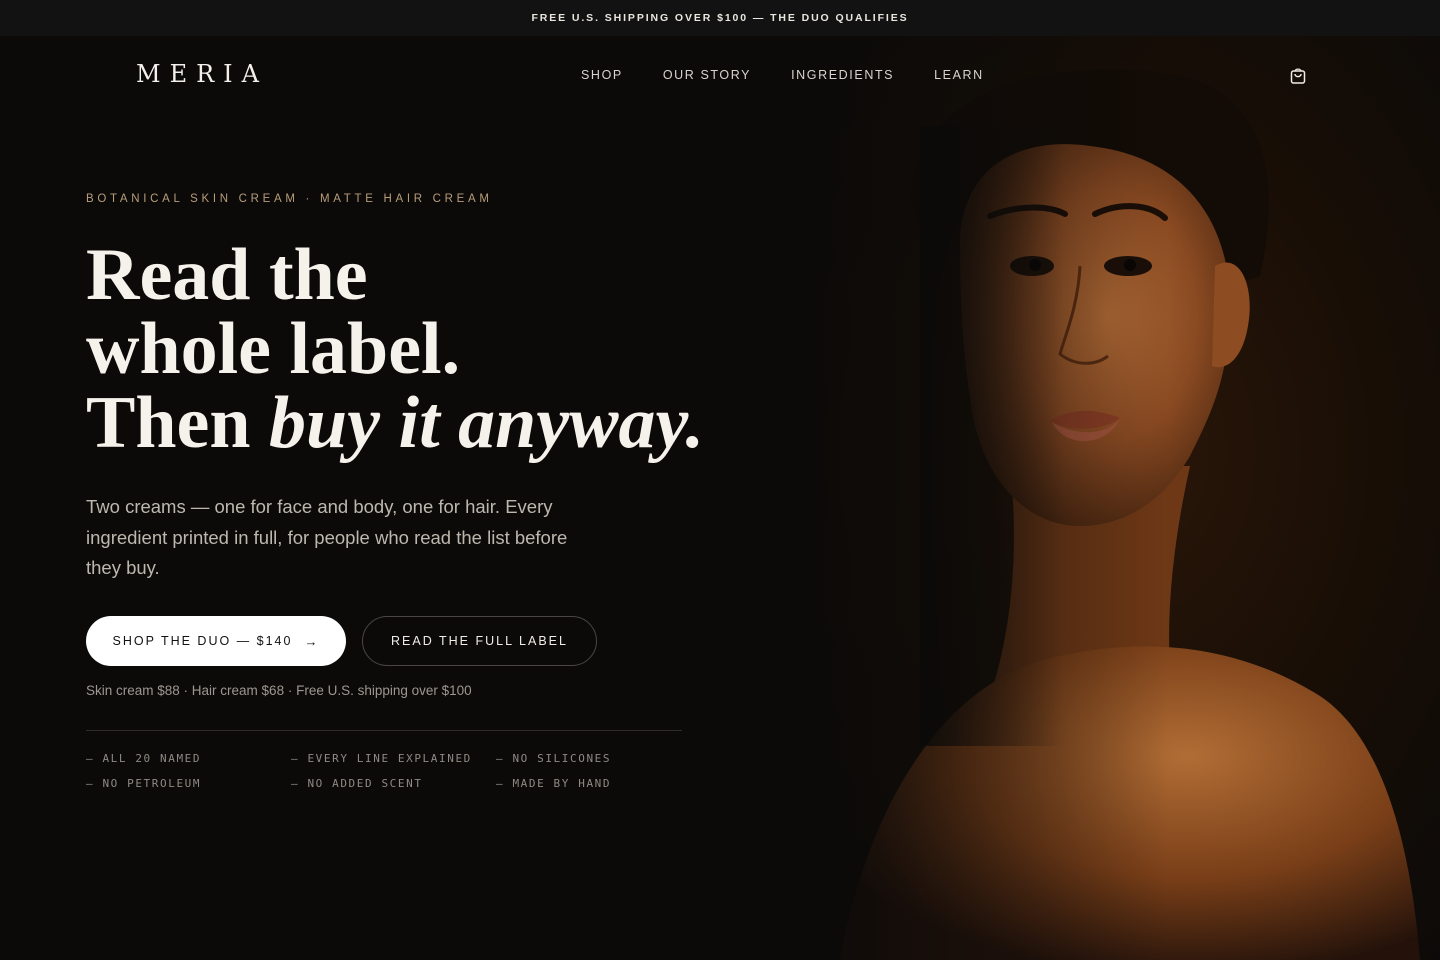 The width and height of the screenshot is (1440, 960). Describe the element at coordinates (273, 349) in the screenshot. I see `headline-line-2: whole label.` at that location.